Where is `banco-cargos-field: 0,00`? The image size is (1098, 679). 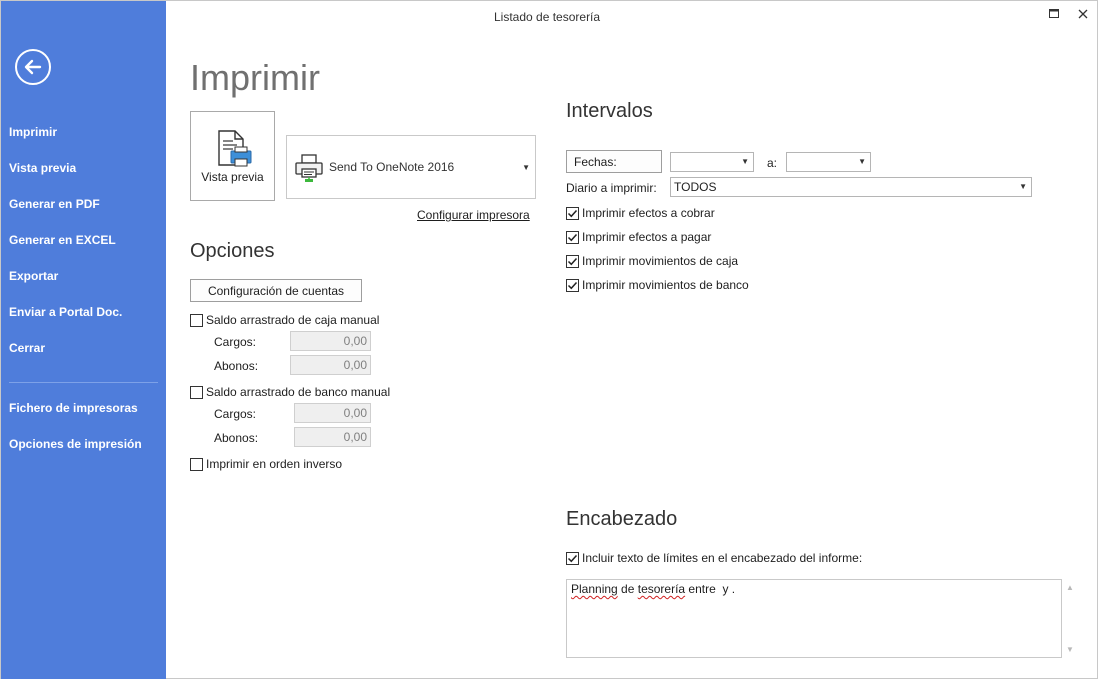 banco-cargos-field: 0,00 is located at coordinates (332, 413).